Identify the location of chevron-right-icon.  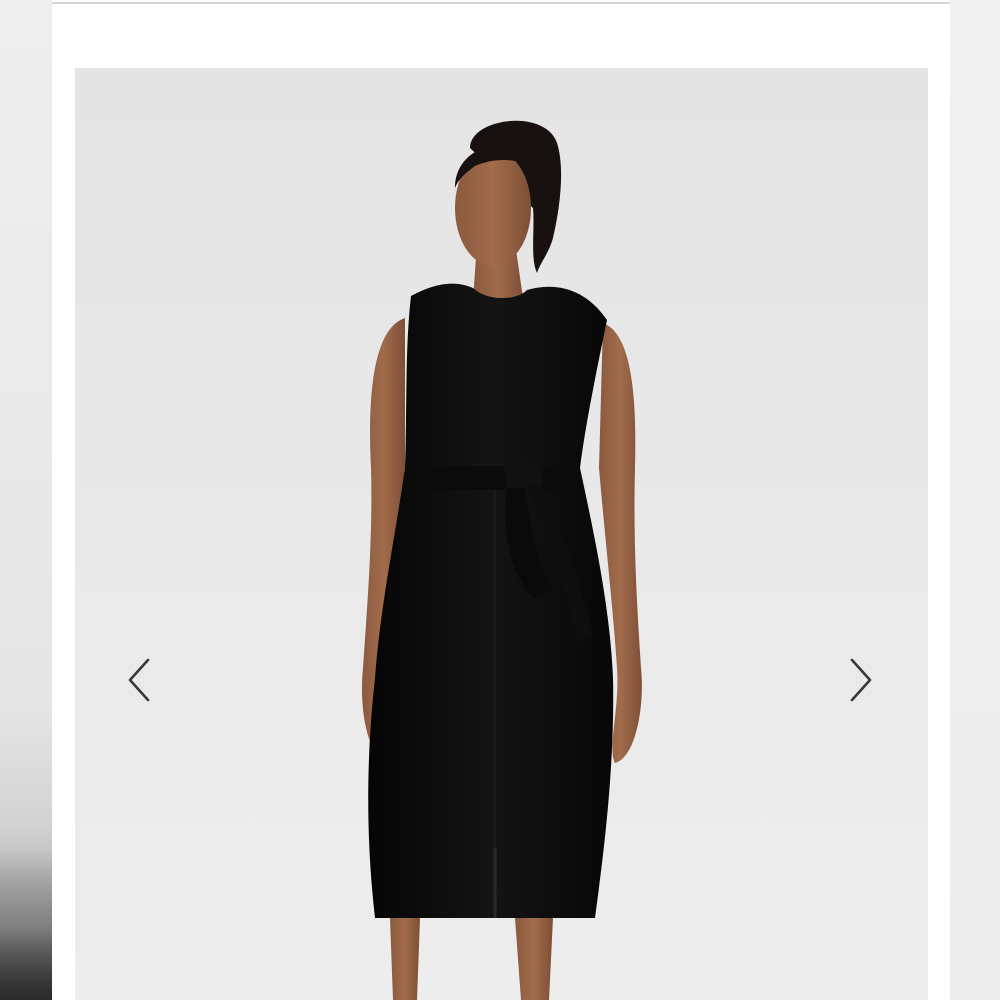
(861, 680).